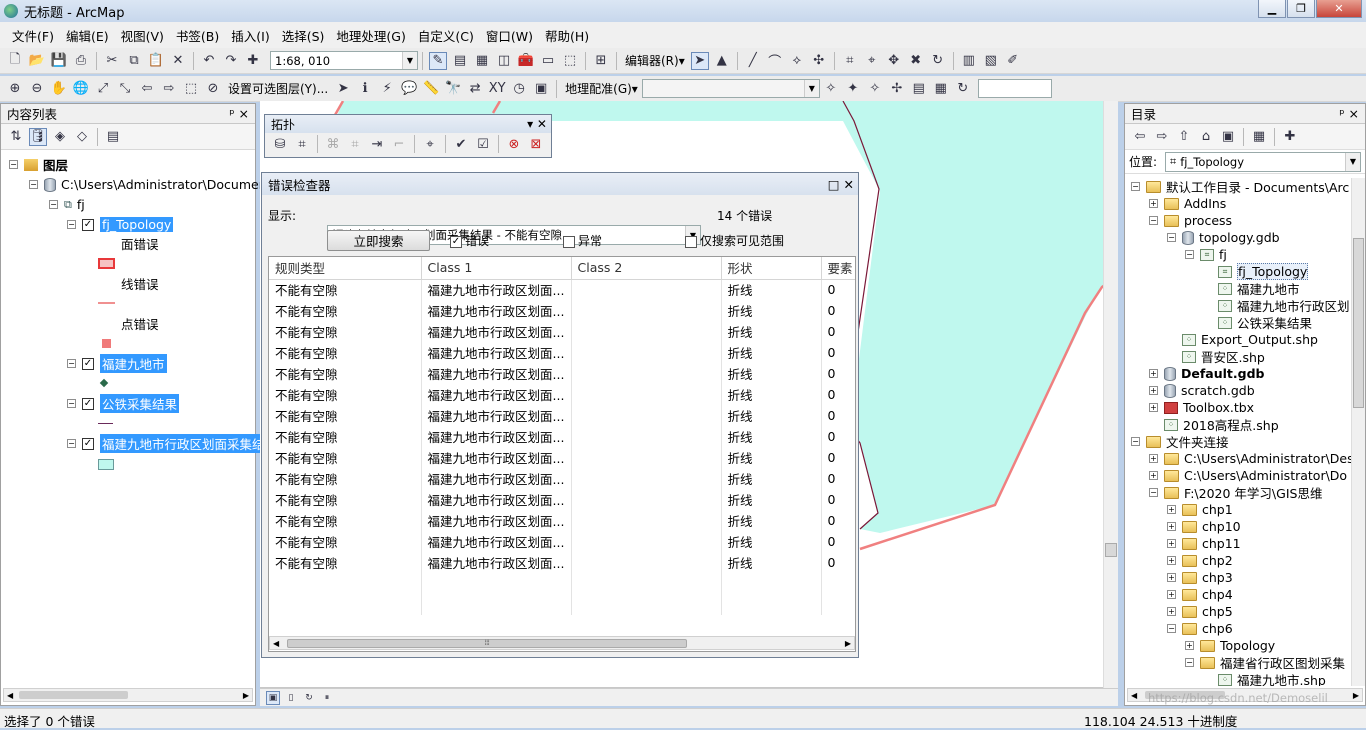 Image resolution: width=1366 pixels, height=730 pixels. I want to click on catalog-tree-item: ⌗ fj_Topology, so click(1256, 271).